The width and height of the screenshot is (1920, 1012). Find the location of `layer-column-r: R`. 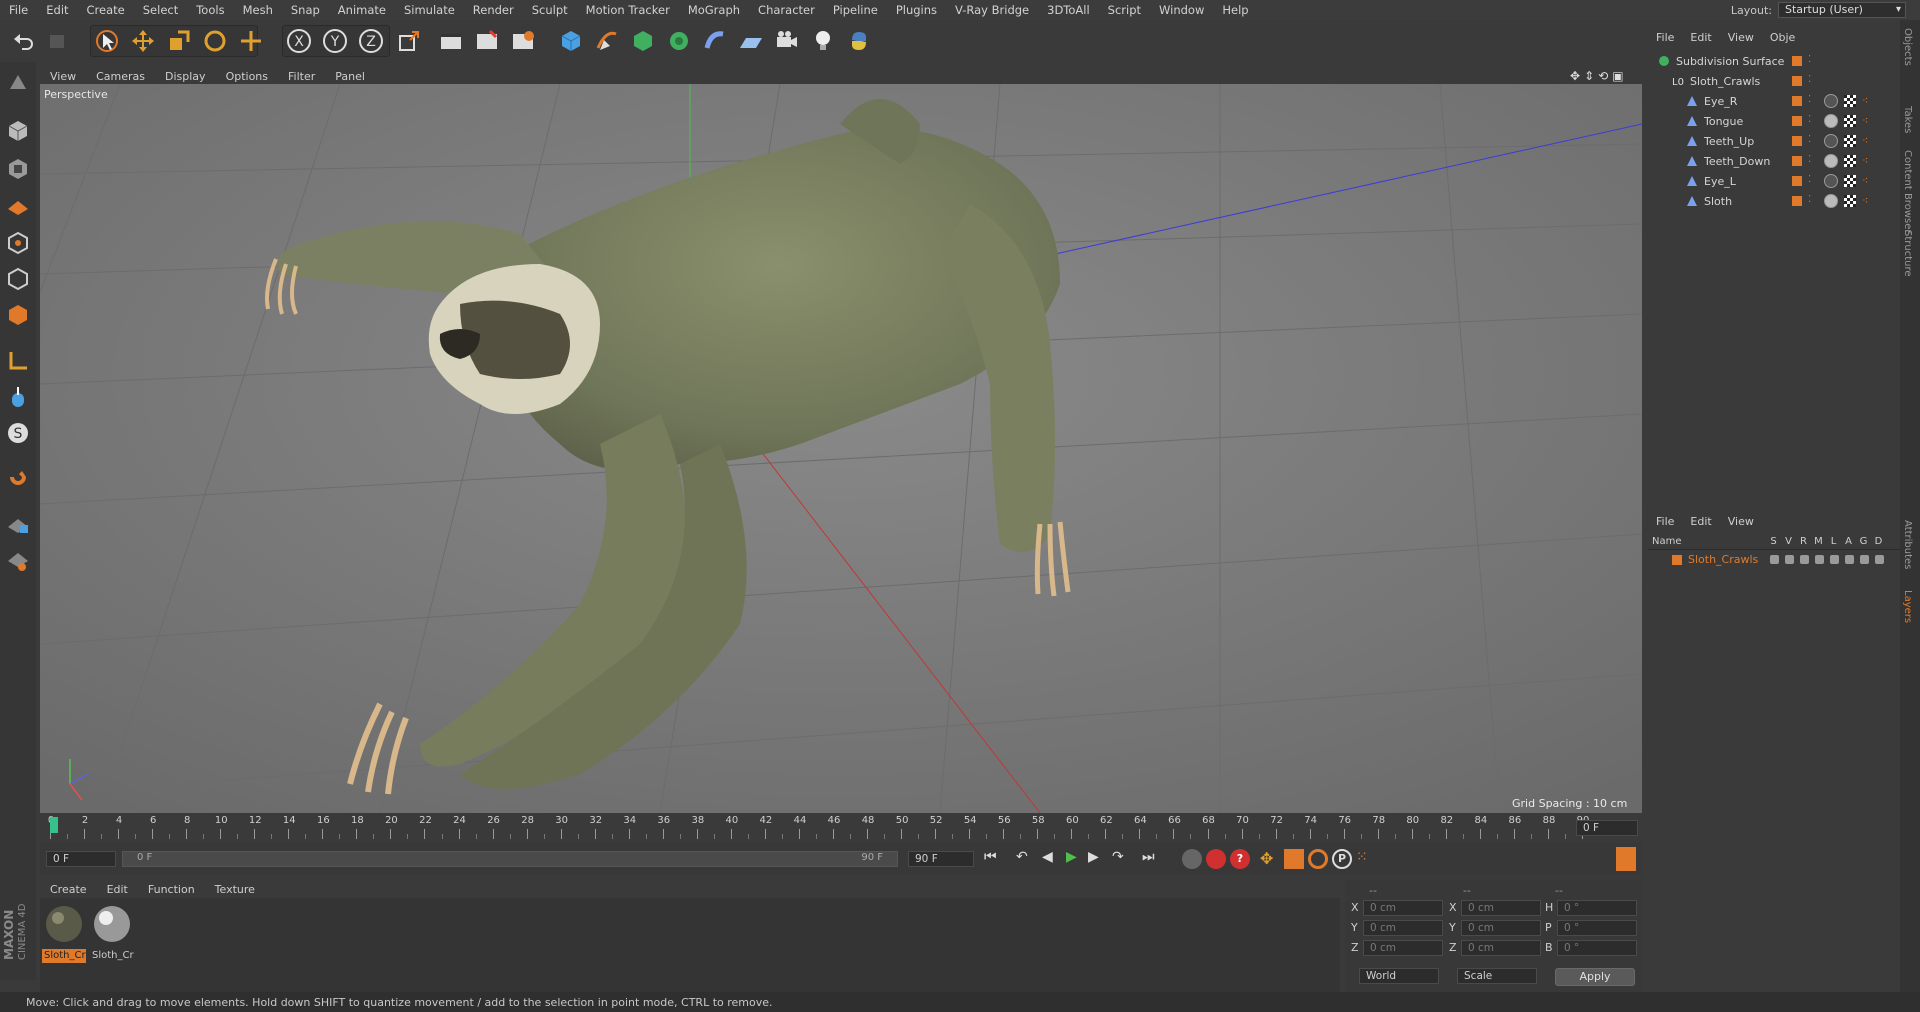

layer-column-r: R is located at coordinates (1803, 541).